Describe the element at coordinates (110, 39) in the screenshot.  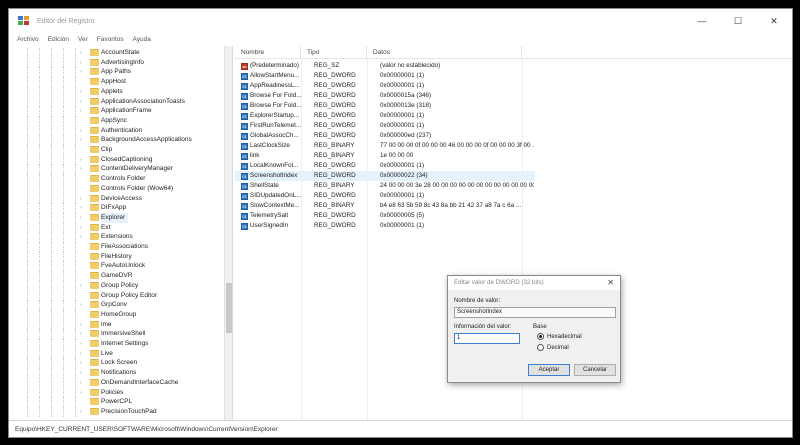
I see `menu-favoritos: Favoritos` at that location.